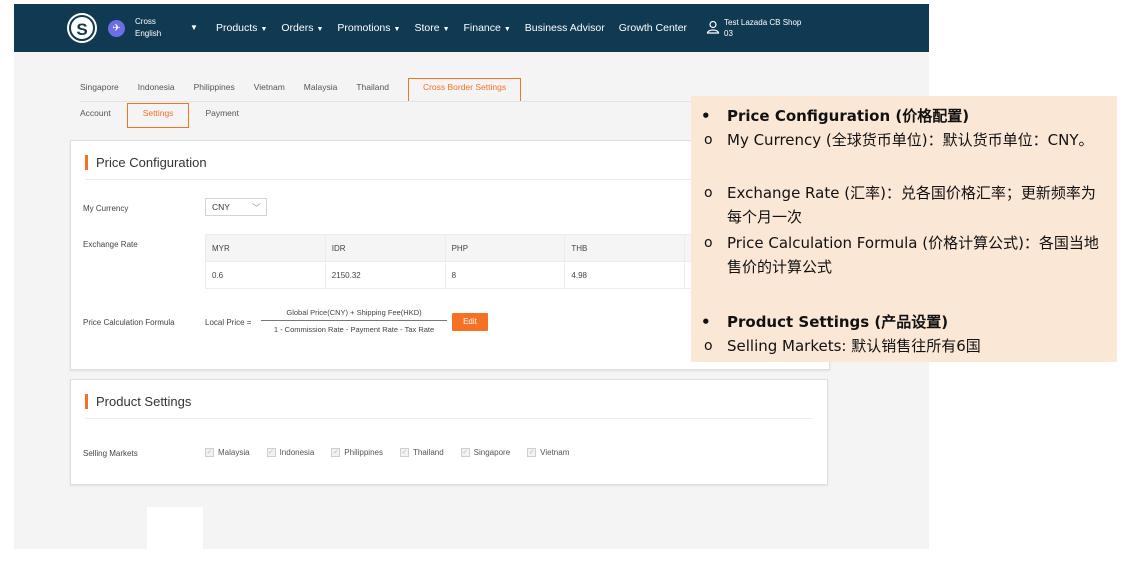  What do you see at coordinates (470, 322) in the screenshot?
I see `edit-formula-button: Edit` at bounding box center [470, 322].